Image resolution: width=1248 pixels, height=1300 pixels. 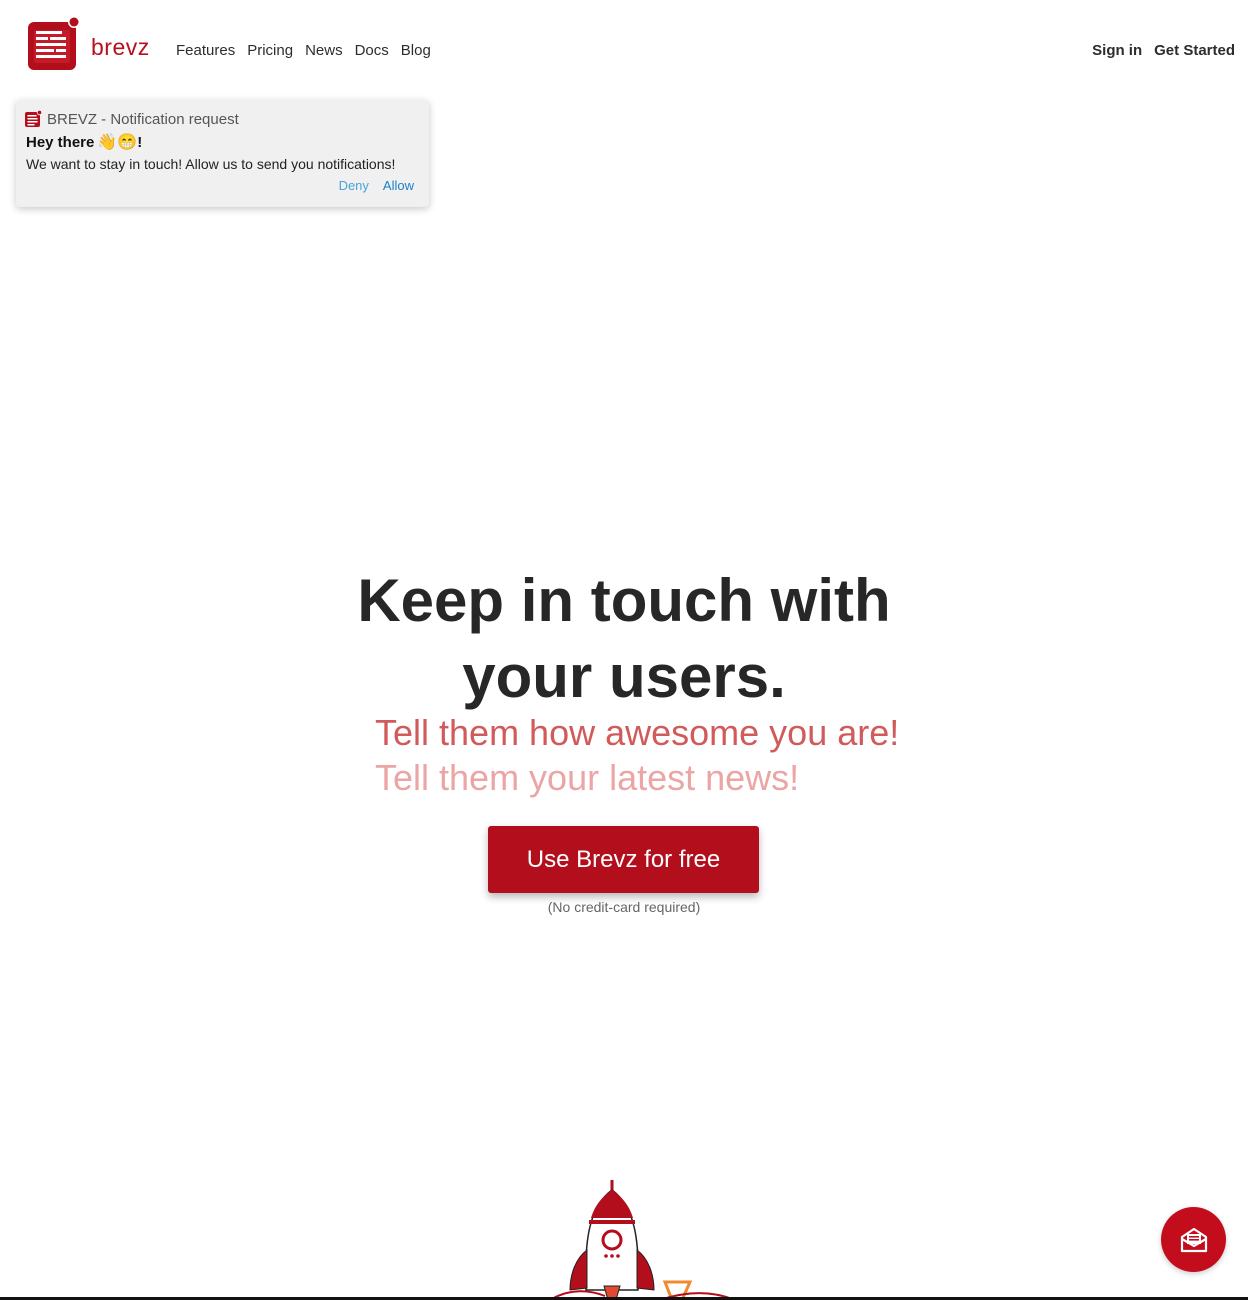 I want to click on rocket-icon, so click(x=642, y=1240).